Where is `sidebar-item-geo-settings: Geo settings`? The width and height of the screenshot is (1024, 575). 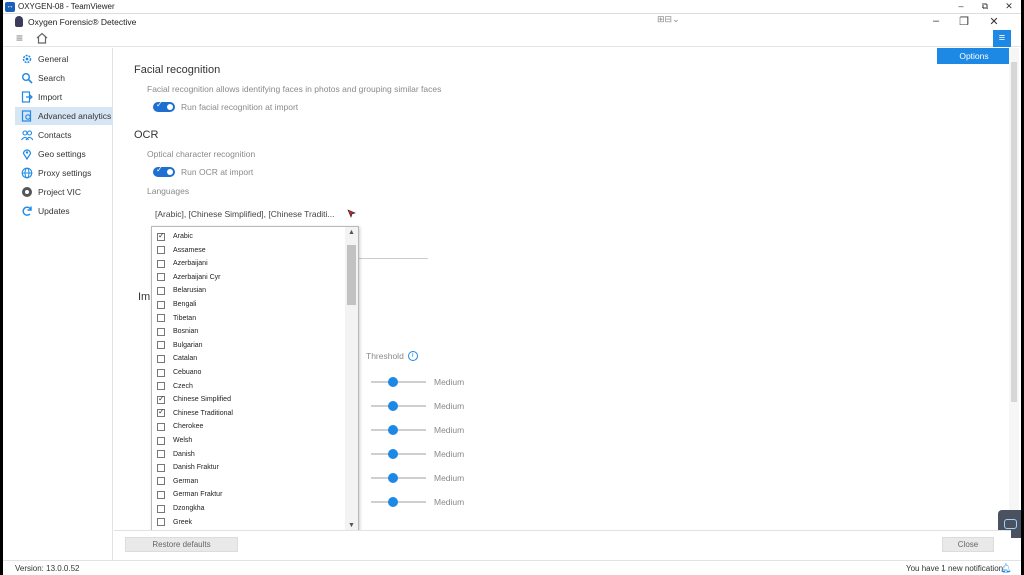 sidebar-item-geo-settings: Geo settings is located at coordinates (64, 154).